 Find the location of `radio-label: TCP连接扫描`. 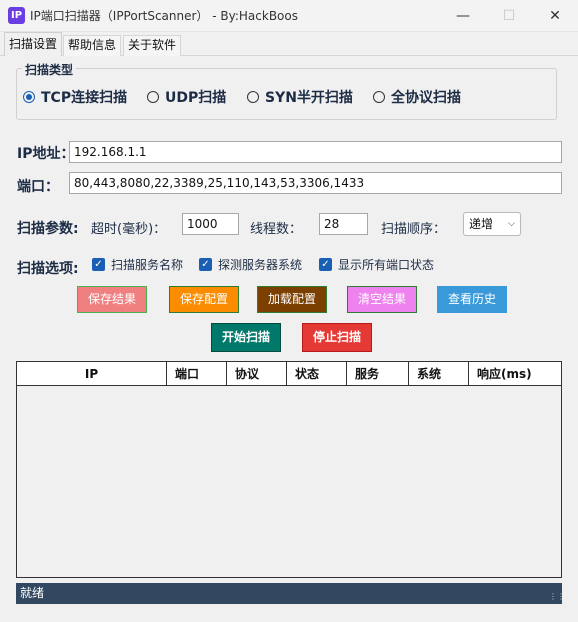

radio-label: TCP连接扫描 is located at coordinates (84, 98).